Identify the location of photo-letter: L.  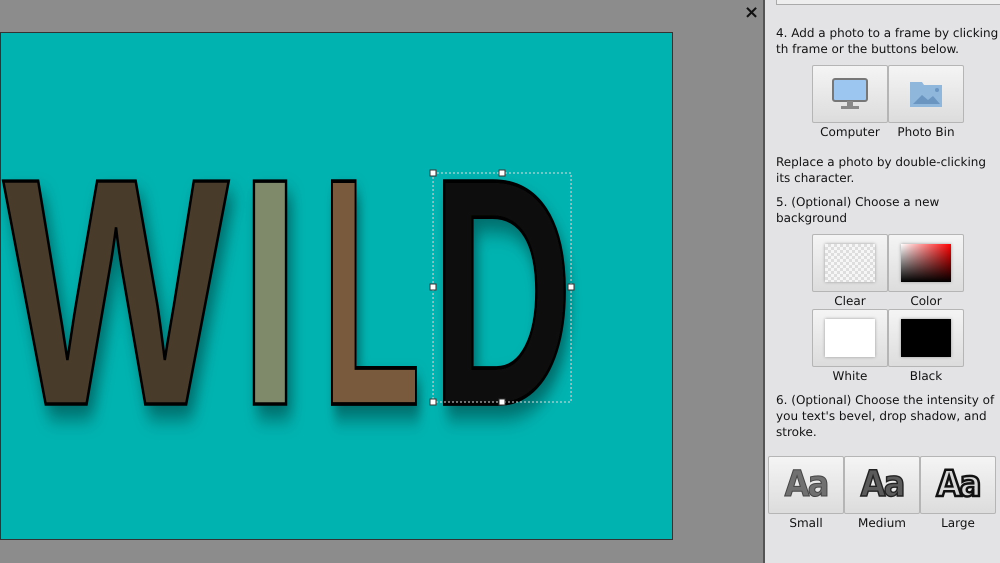
(371, 293).